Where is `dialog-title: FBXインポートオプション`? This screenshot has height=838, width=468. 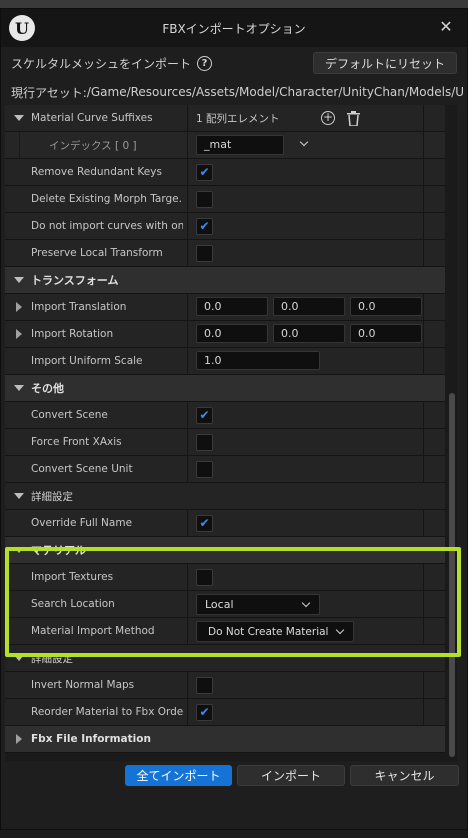
dialog-title: FBXインポートオプション is located at coordinates (234, 28).